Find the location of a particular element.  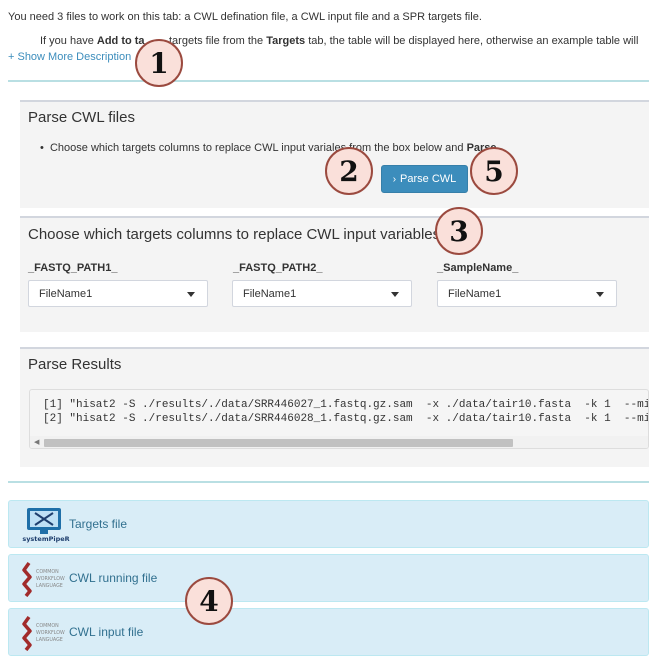

intro-bullet-bold2: Targets is located at coordinates (286, 41).